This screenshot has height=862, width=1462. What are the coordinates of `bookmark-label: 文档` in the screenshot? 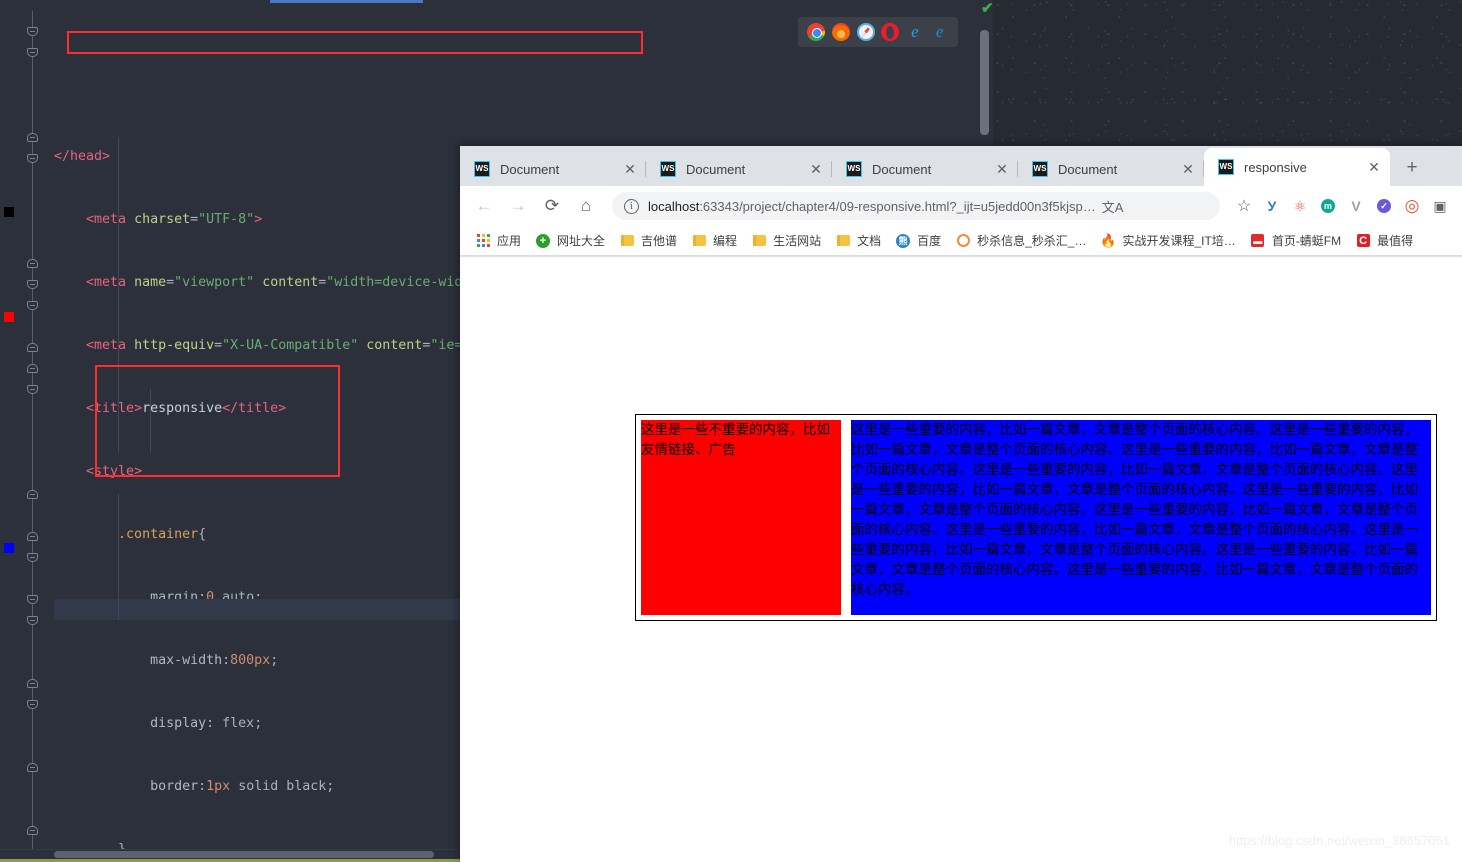 It's located at (869, 241).